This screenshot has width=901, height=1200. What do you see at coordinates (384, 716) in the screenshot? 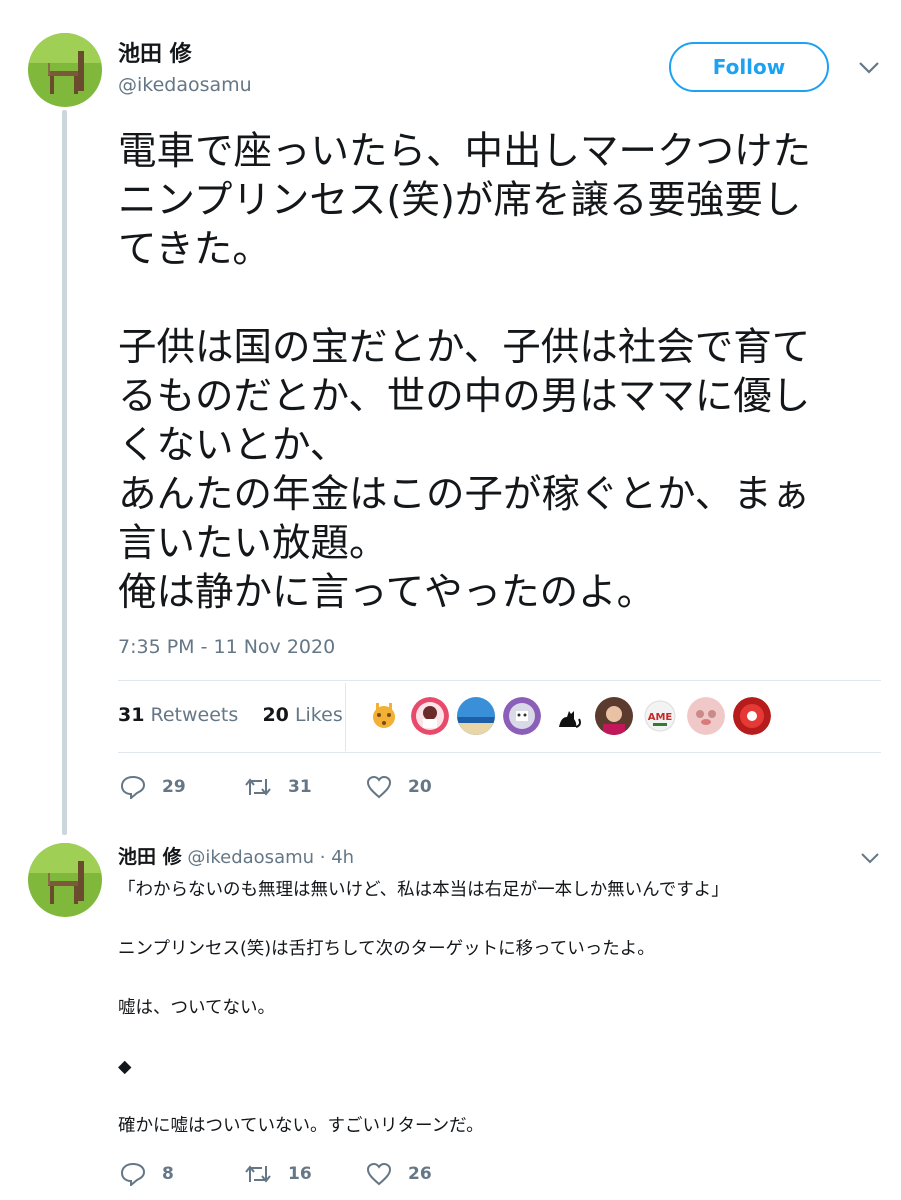
I see `liker-avatar-giraffe` at bounding box center [384, 716].